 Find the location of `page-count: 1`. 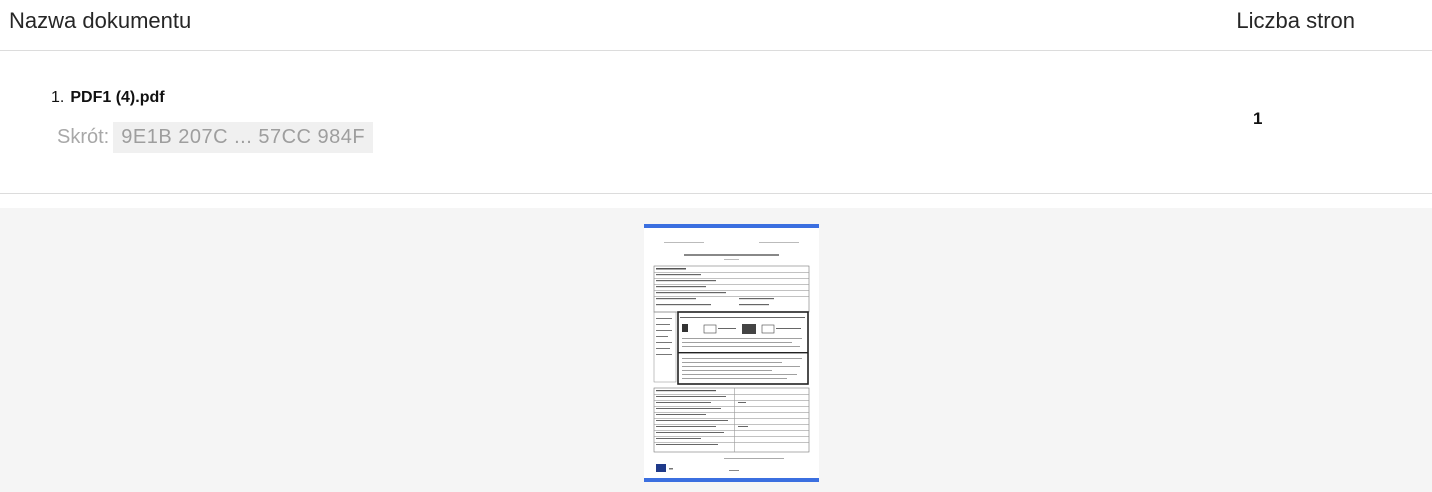

page-count: 1 is located at coordinates (1258, 118).